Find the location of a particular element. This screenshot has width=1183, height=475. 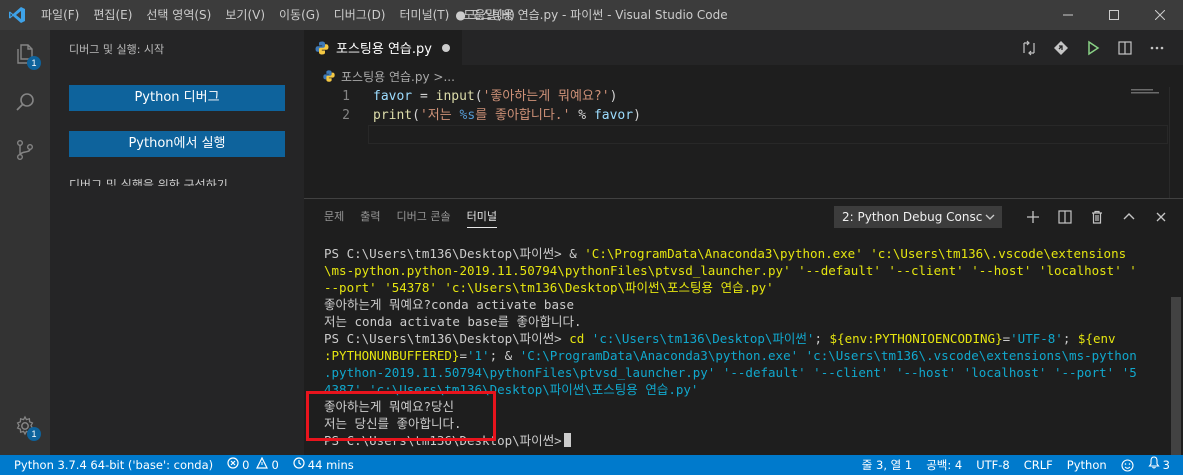

maximize-panel-icon is located at coordinates (1129, 217).